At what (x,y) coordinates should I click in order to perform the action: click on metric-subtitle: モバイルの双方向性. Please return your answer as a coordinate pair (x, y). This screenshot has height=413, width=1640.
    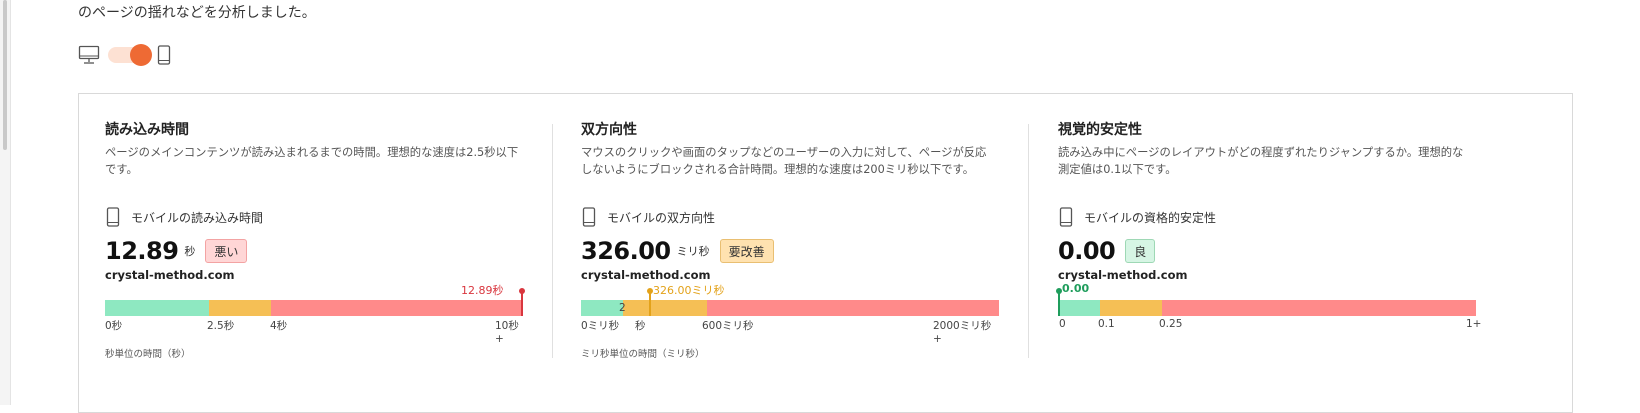
    Looking at the image, I should click on (648, 217).